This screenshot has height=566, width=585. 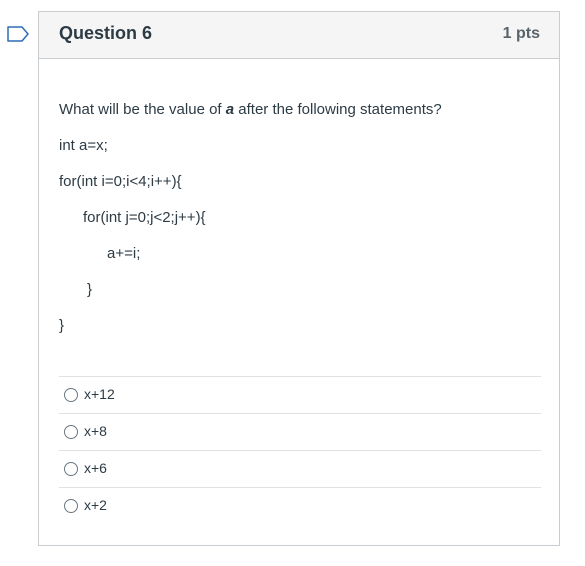 What do you see at coordinates (124, 253) in the screenshot?
I see `code-line: a+=i;` at bounding box center [124, 253].